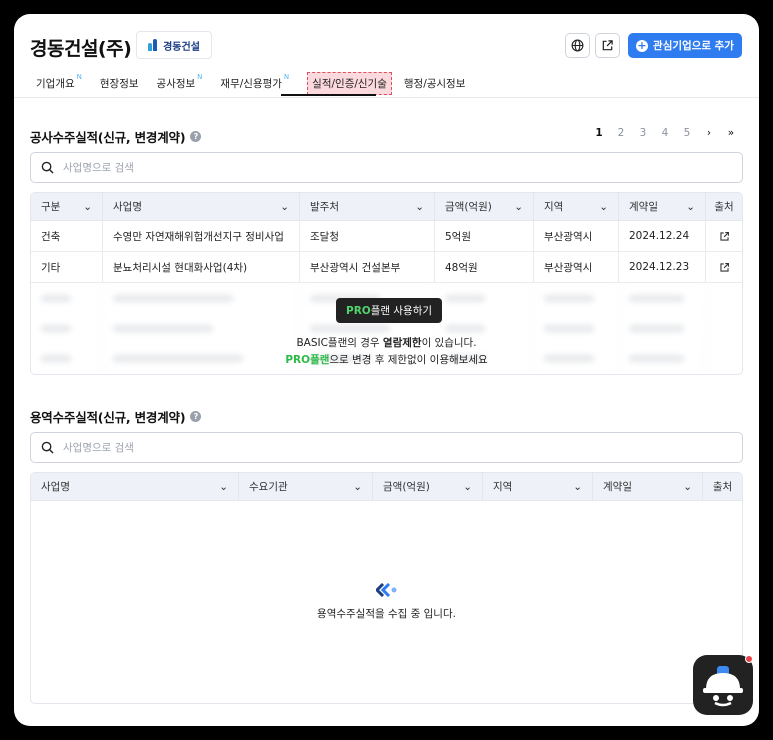 Image resolution: width=773 pixels, height=740 pixels. Describe the element at coordinates (108, 417) in the screenshot. I see `section-title-text: 용역수주실적(신규, 변경계약)` at that location.